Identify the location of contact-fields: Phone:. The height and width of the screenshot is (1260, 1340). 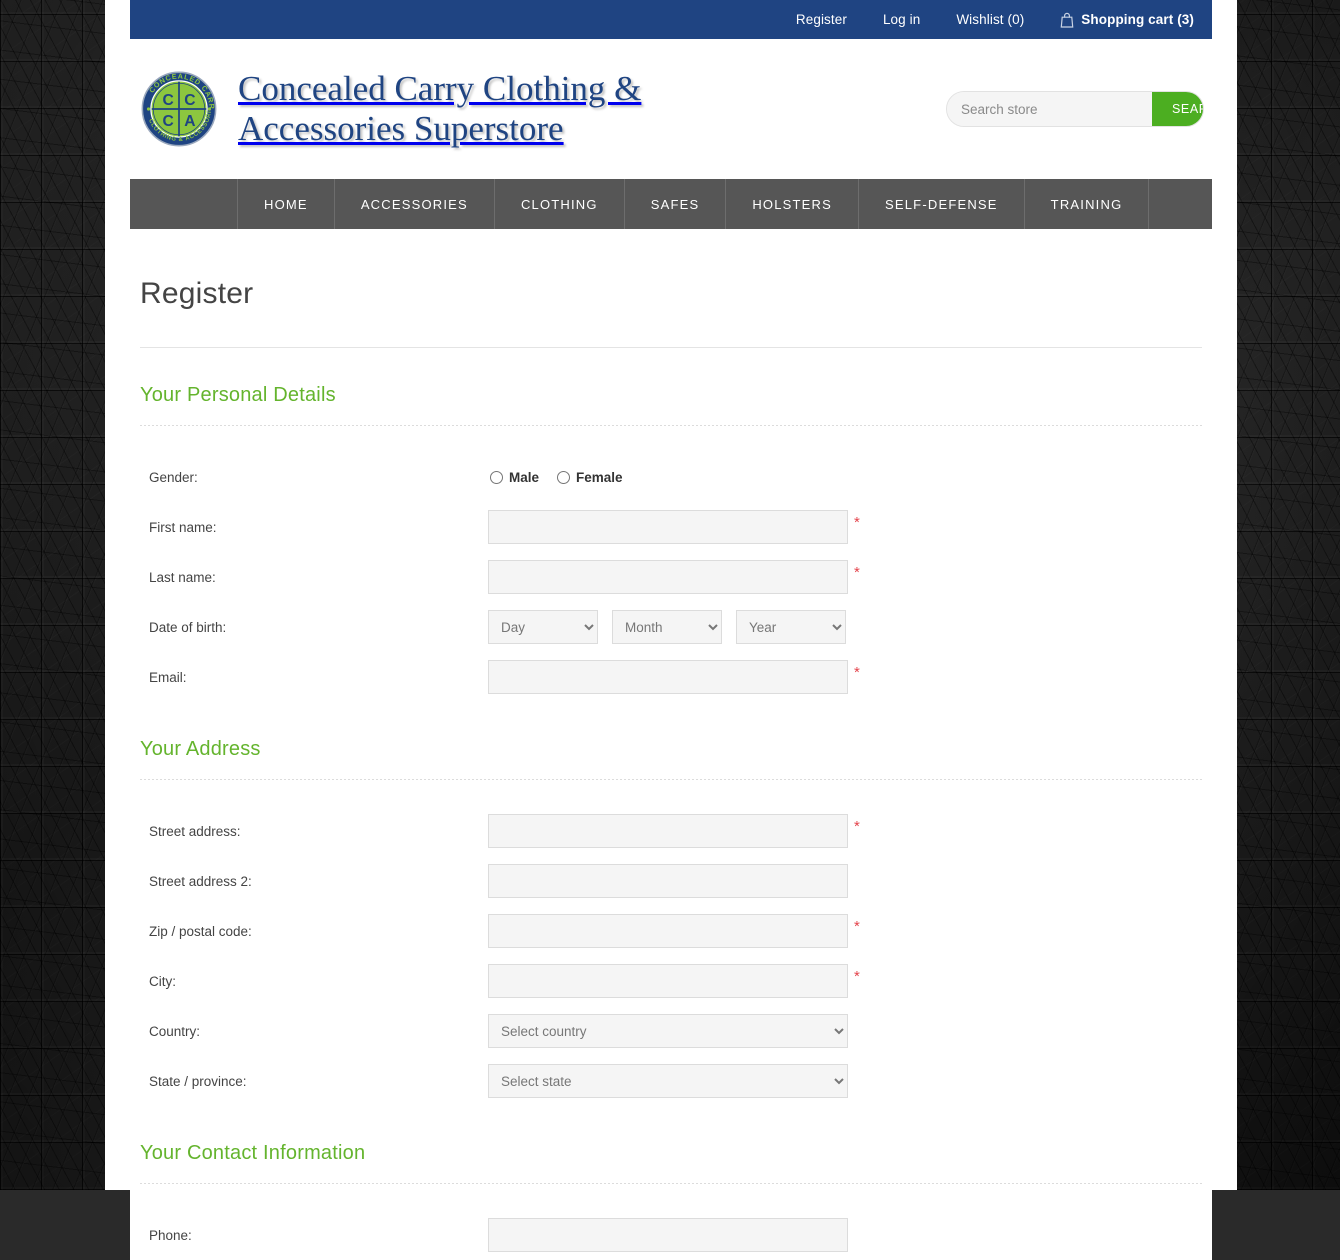
(671, 1222).